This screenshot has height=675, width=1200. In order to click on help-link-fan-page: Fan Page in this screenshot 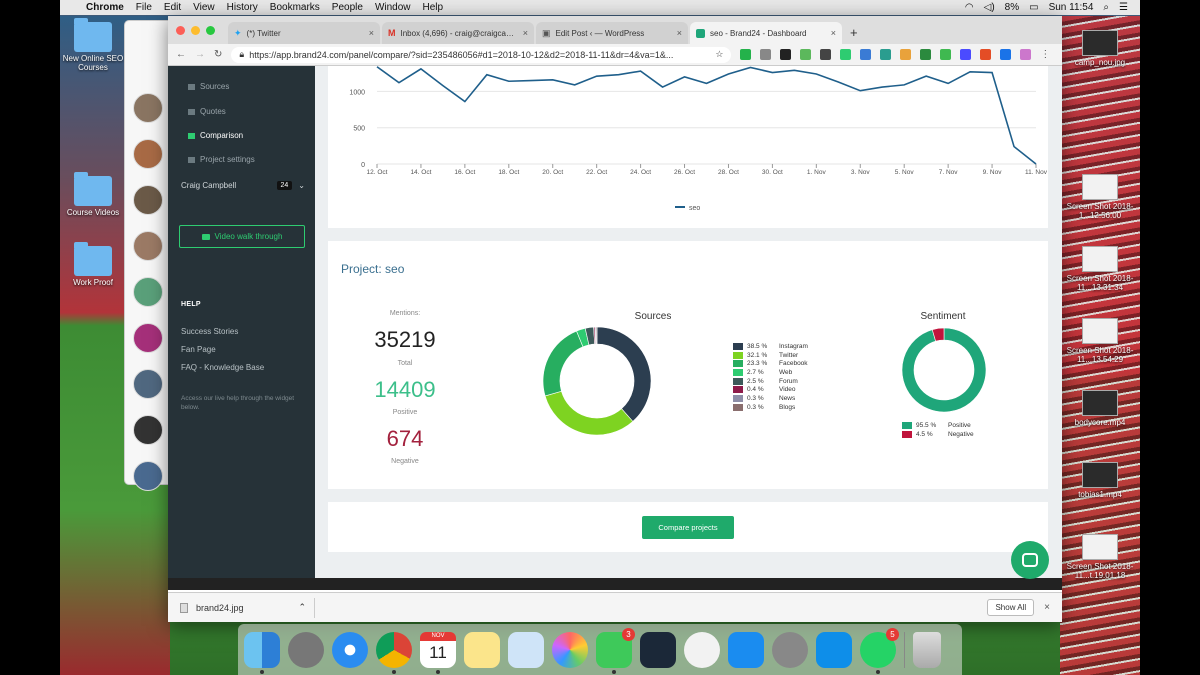, I will do `click(198, 349)`.